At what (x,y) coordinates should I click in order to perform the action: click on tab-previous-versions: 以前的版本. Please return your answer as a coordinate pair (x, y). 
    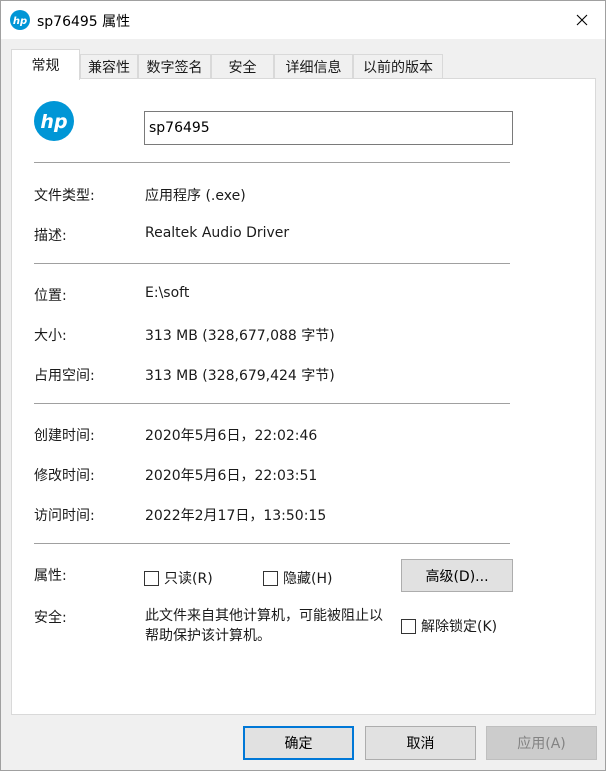
    Looking at the image, I should click on (398, 66).